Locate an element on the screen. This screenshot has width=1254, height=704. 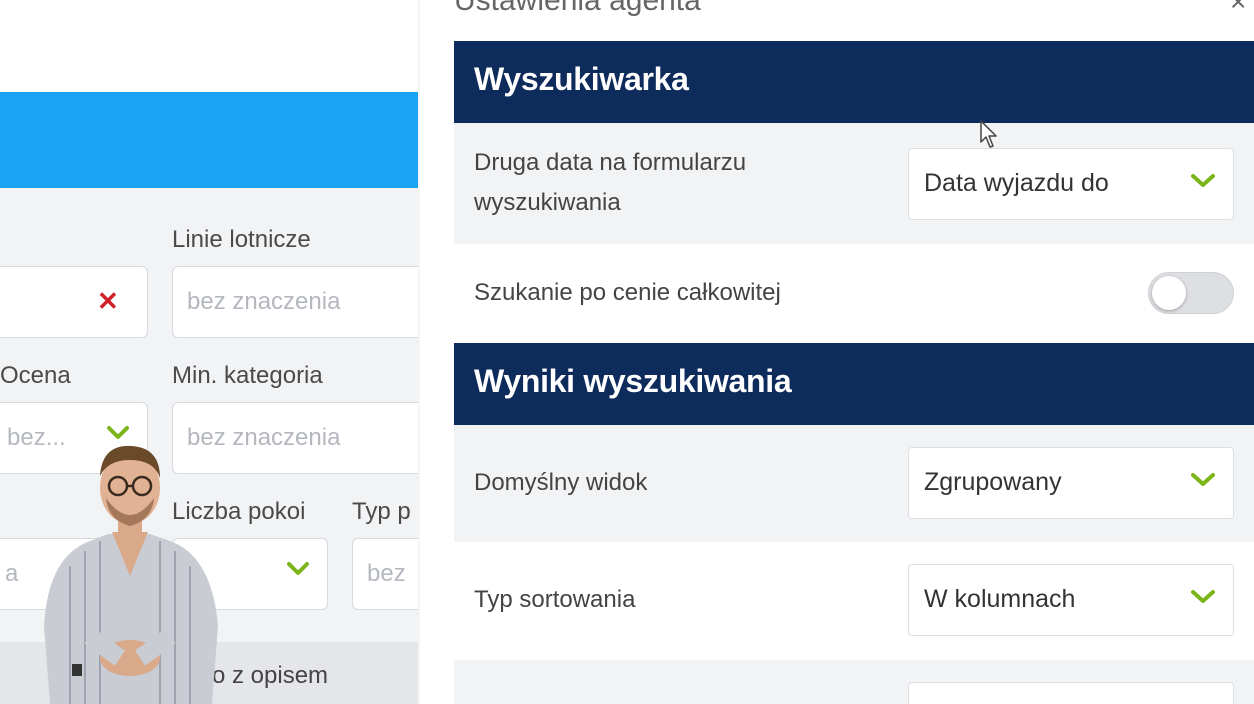
search-section-title: Wyszukiwarka is located at coordinates (581, 79).